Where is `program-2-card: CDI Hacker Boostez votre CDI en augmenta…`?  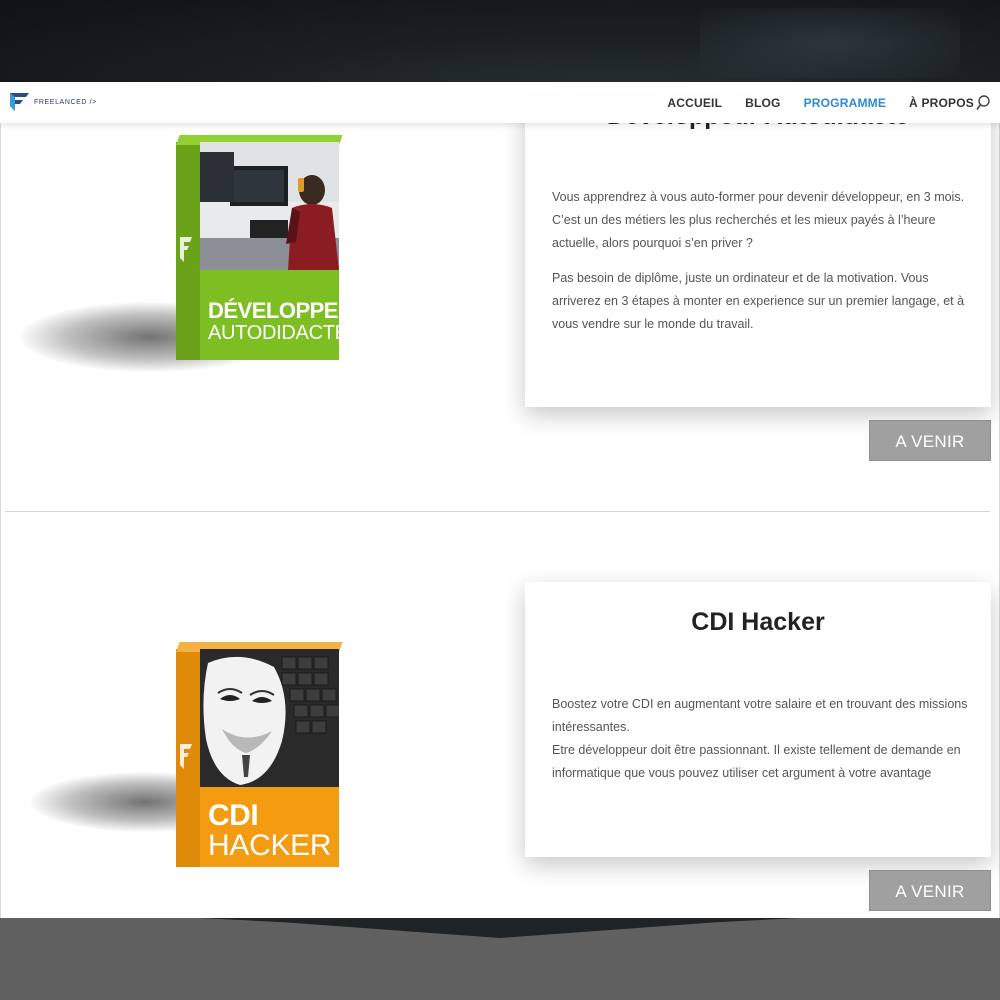
program-2-card: CDI Hacker Boostez votre CDI en augmenta… is located at coordinates (758, 719).